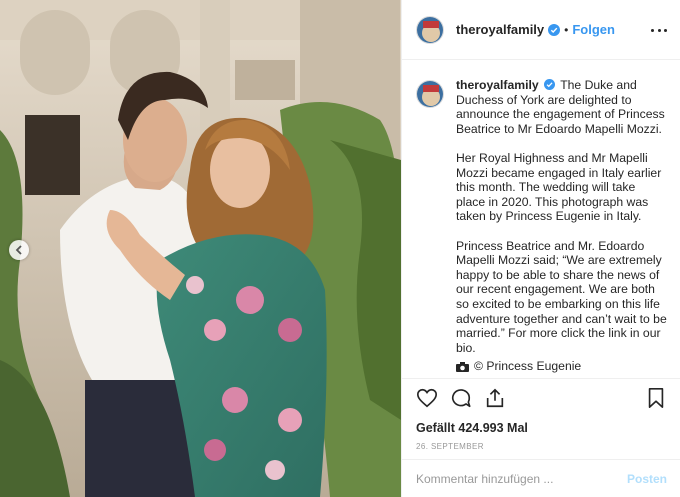 Image resolution: width=680 pixels, height=497 pixels. I want to click on avatar, so click(430, 29).